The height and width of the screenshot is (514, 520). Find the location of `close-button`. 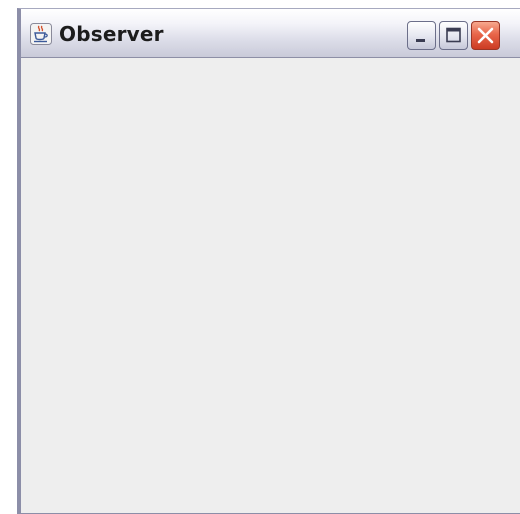

close-button is located at coordinates (485, 35).